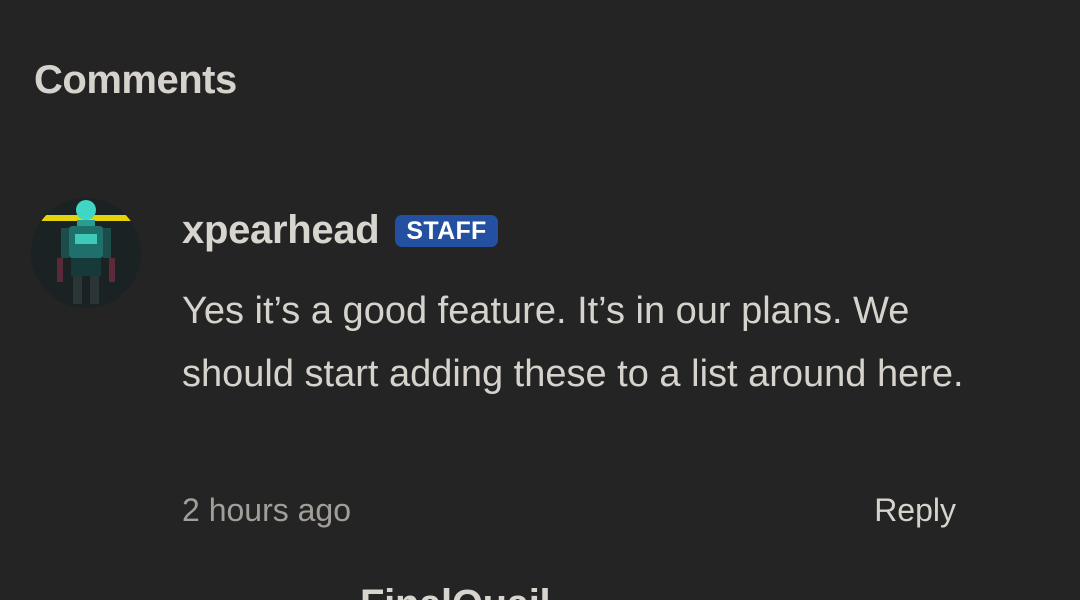  Describe the element at coordinates (267, 509) in the screenshot. I see `comment-timestamp: 2 hours ago` at that location.